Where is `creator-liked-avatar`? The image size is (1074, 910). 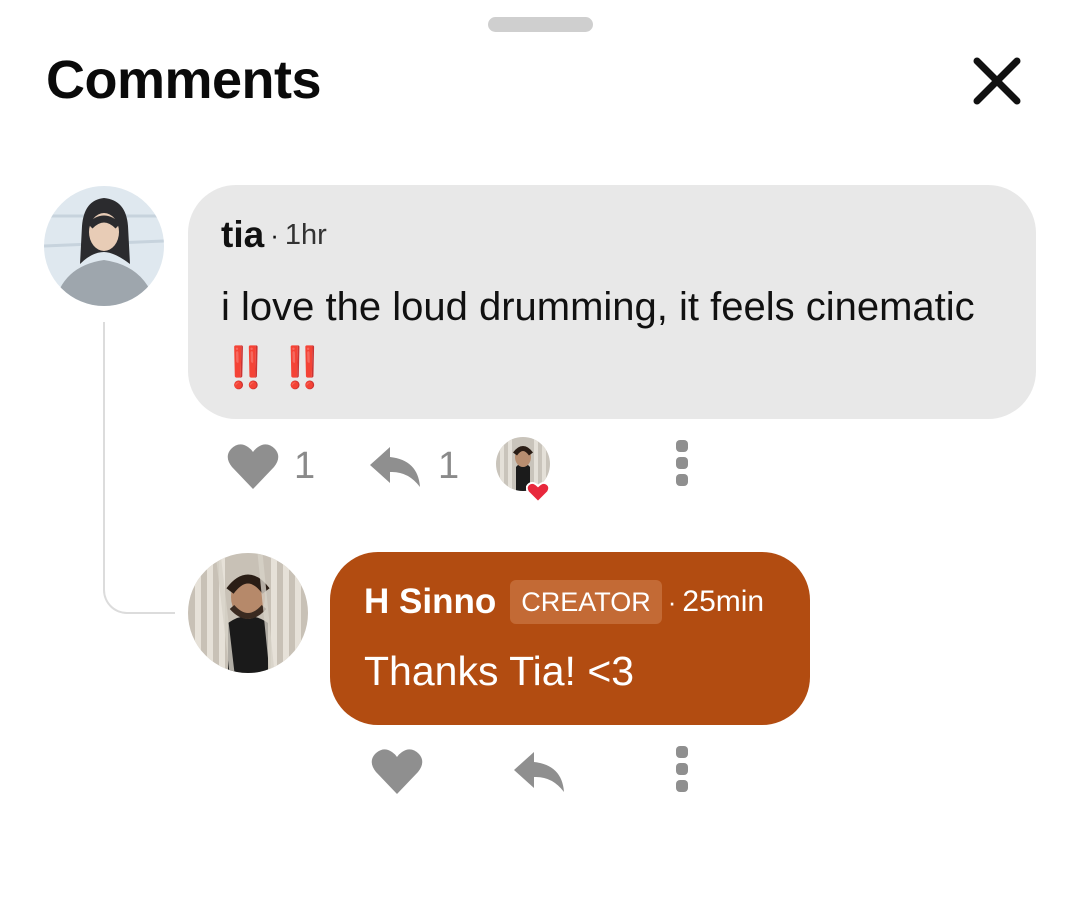
creator-liked-avatar is located at coordinates (523, 470).